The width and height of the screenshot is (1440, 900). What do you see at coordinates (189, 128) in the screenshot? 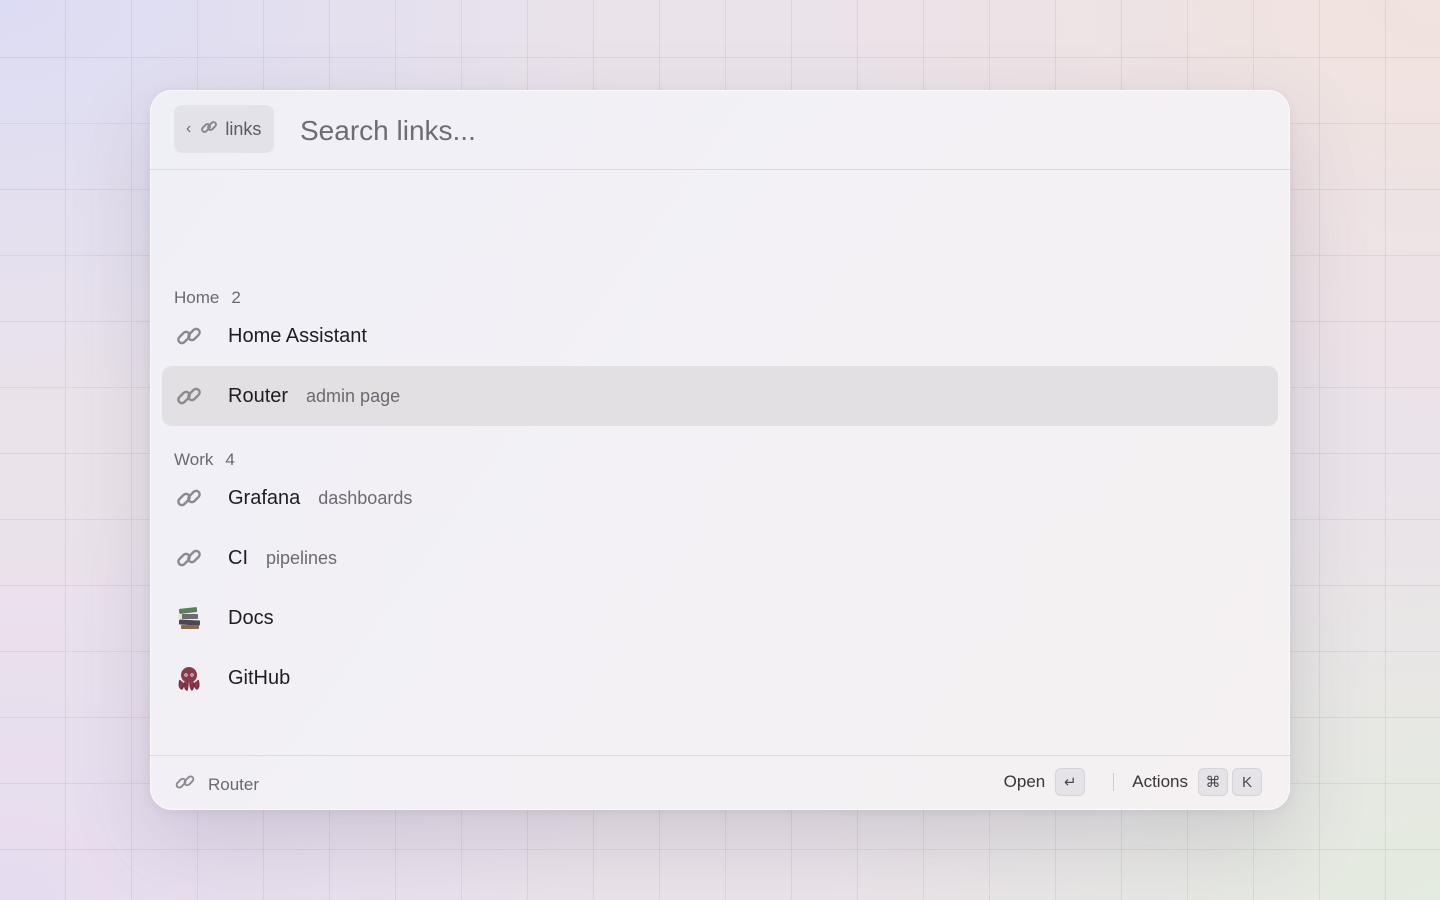
I see `chevron-left-icon: ‹` at bounding box center [189, 128].